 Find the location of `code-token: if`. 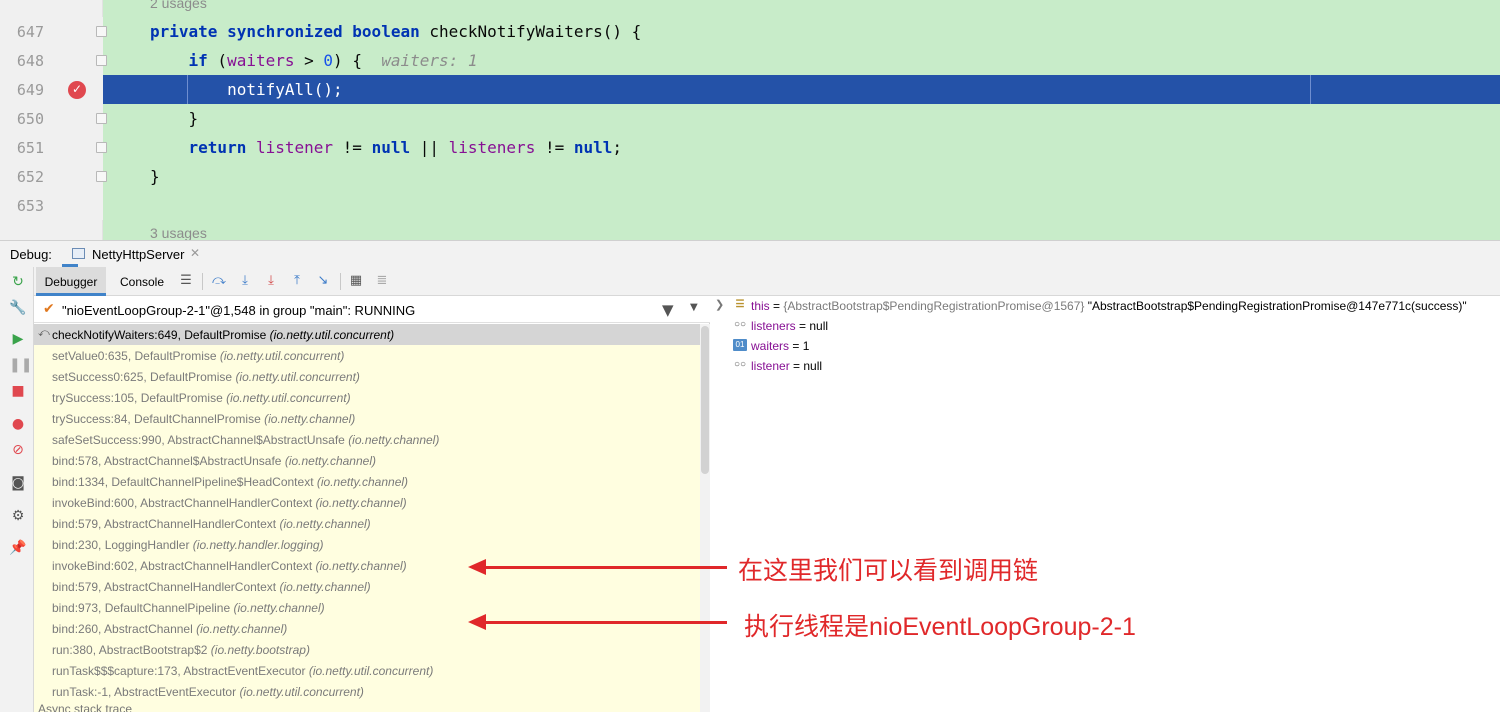

code-token: if is located at coordinates (198, 60).